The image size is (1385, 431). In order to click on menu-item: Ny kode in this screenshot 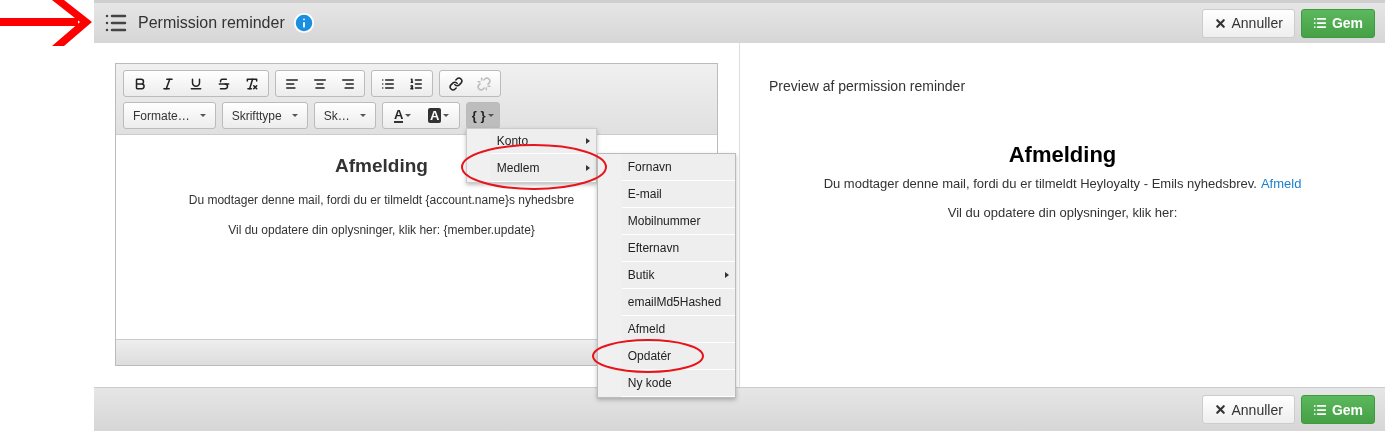, I will do `click(678, 383)`.